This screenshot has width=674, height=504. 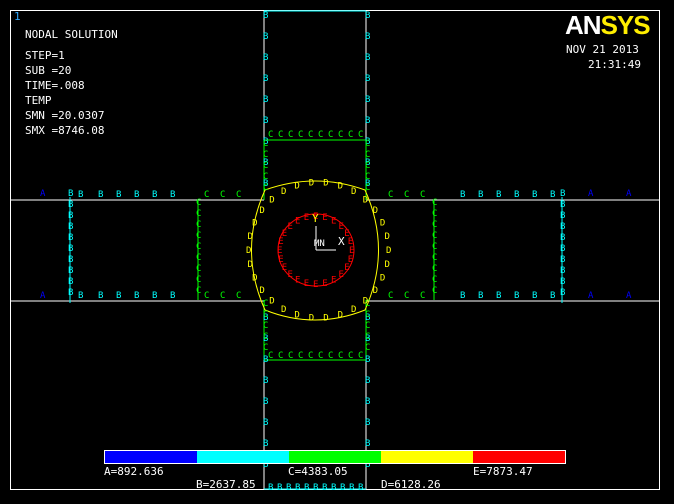 I want to click on legend-band-d, so click(x=427, y=457).